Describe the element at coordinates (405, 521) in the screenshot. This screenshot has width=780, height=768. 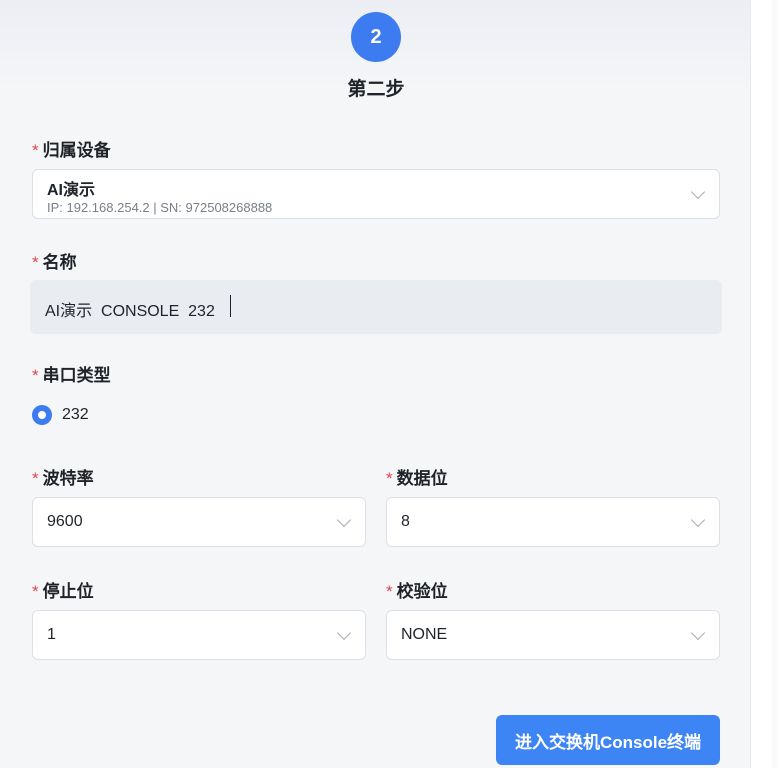
I see `data-bits-value: 8` at that location.